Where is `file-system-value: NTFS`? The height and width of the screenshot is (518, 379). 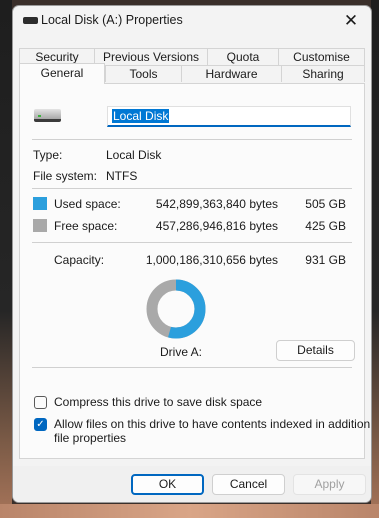
file-system-value: NTFS is located at coordinates (122, 176).